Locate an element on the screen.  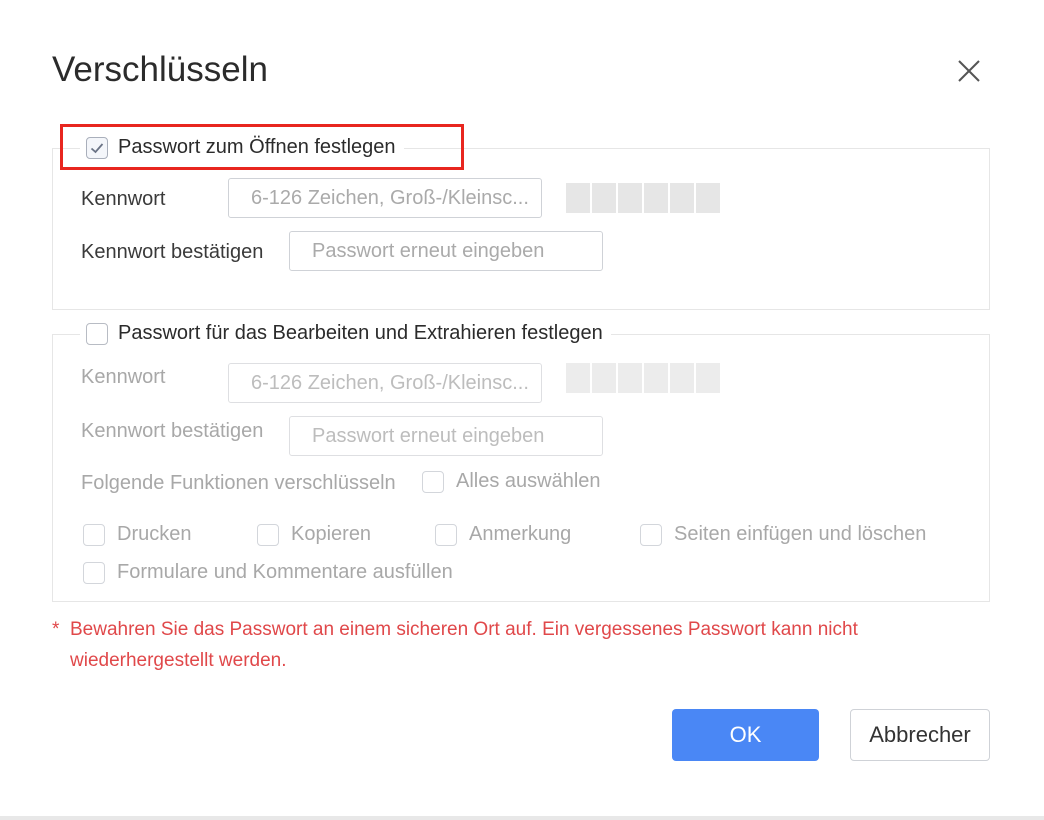
option-forms-checkbox is located at coordinates (94, 573).